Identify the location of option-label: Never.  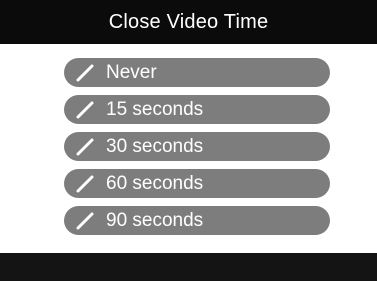
(131, 72).